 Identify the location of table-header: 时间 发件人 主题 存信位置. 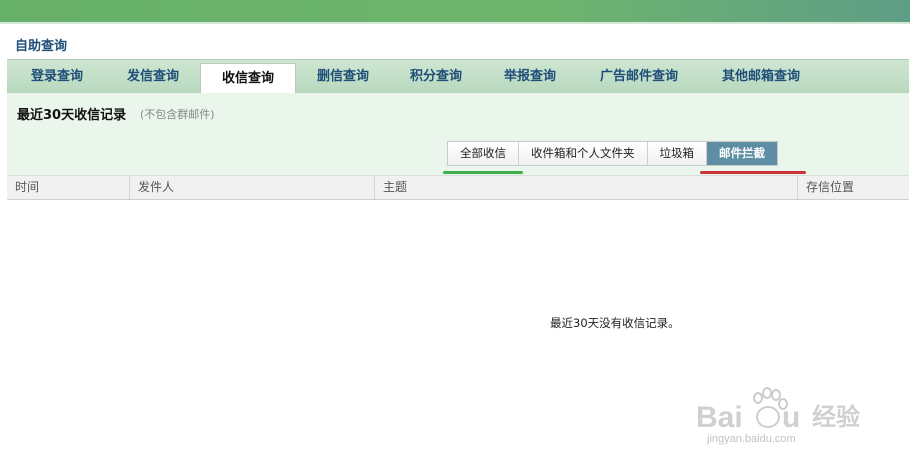
(458, 187).